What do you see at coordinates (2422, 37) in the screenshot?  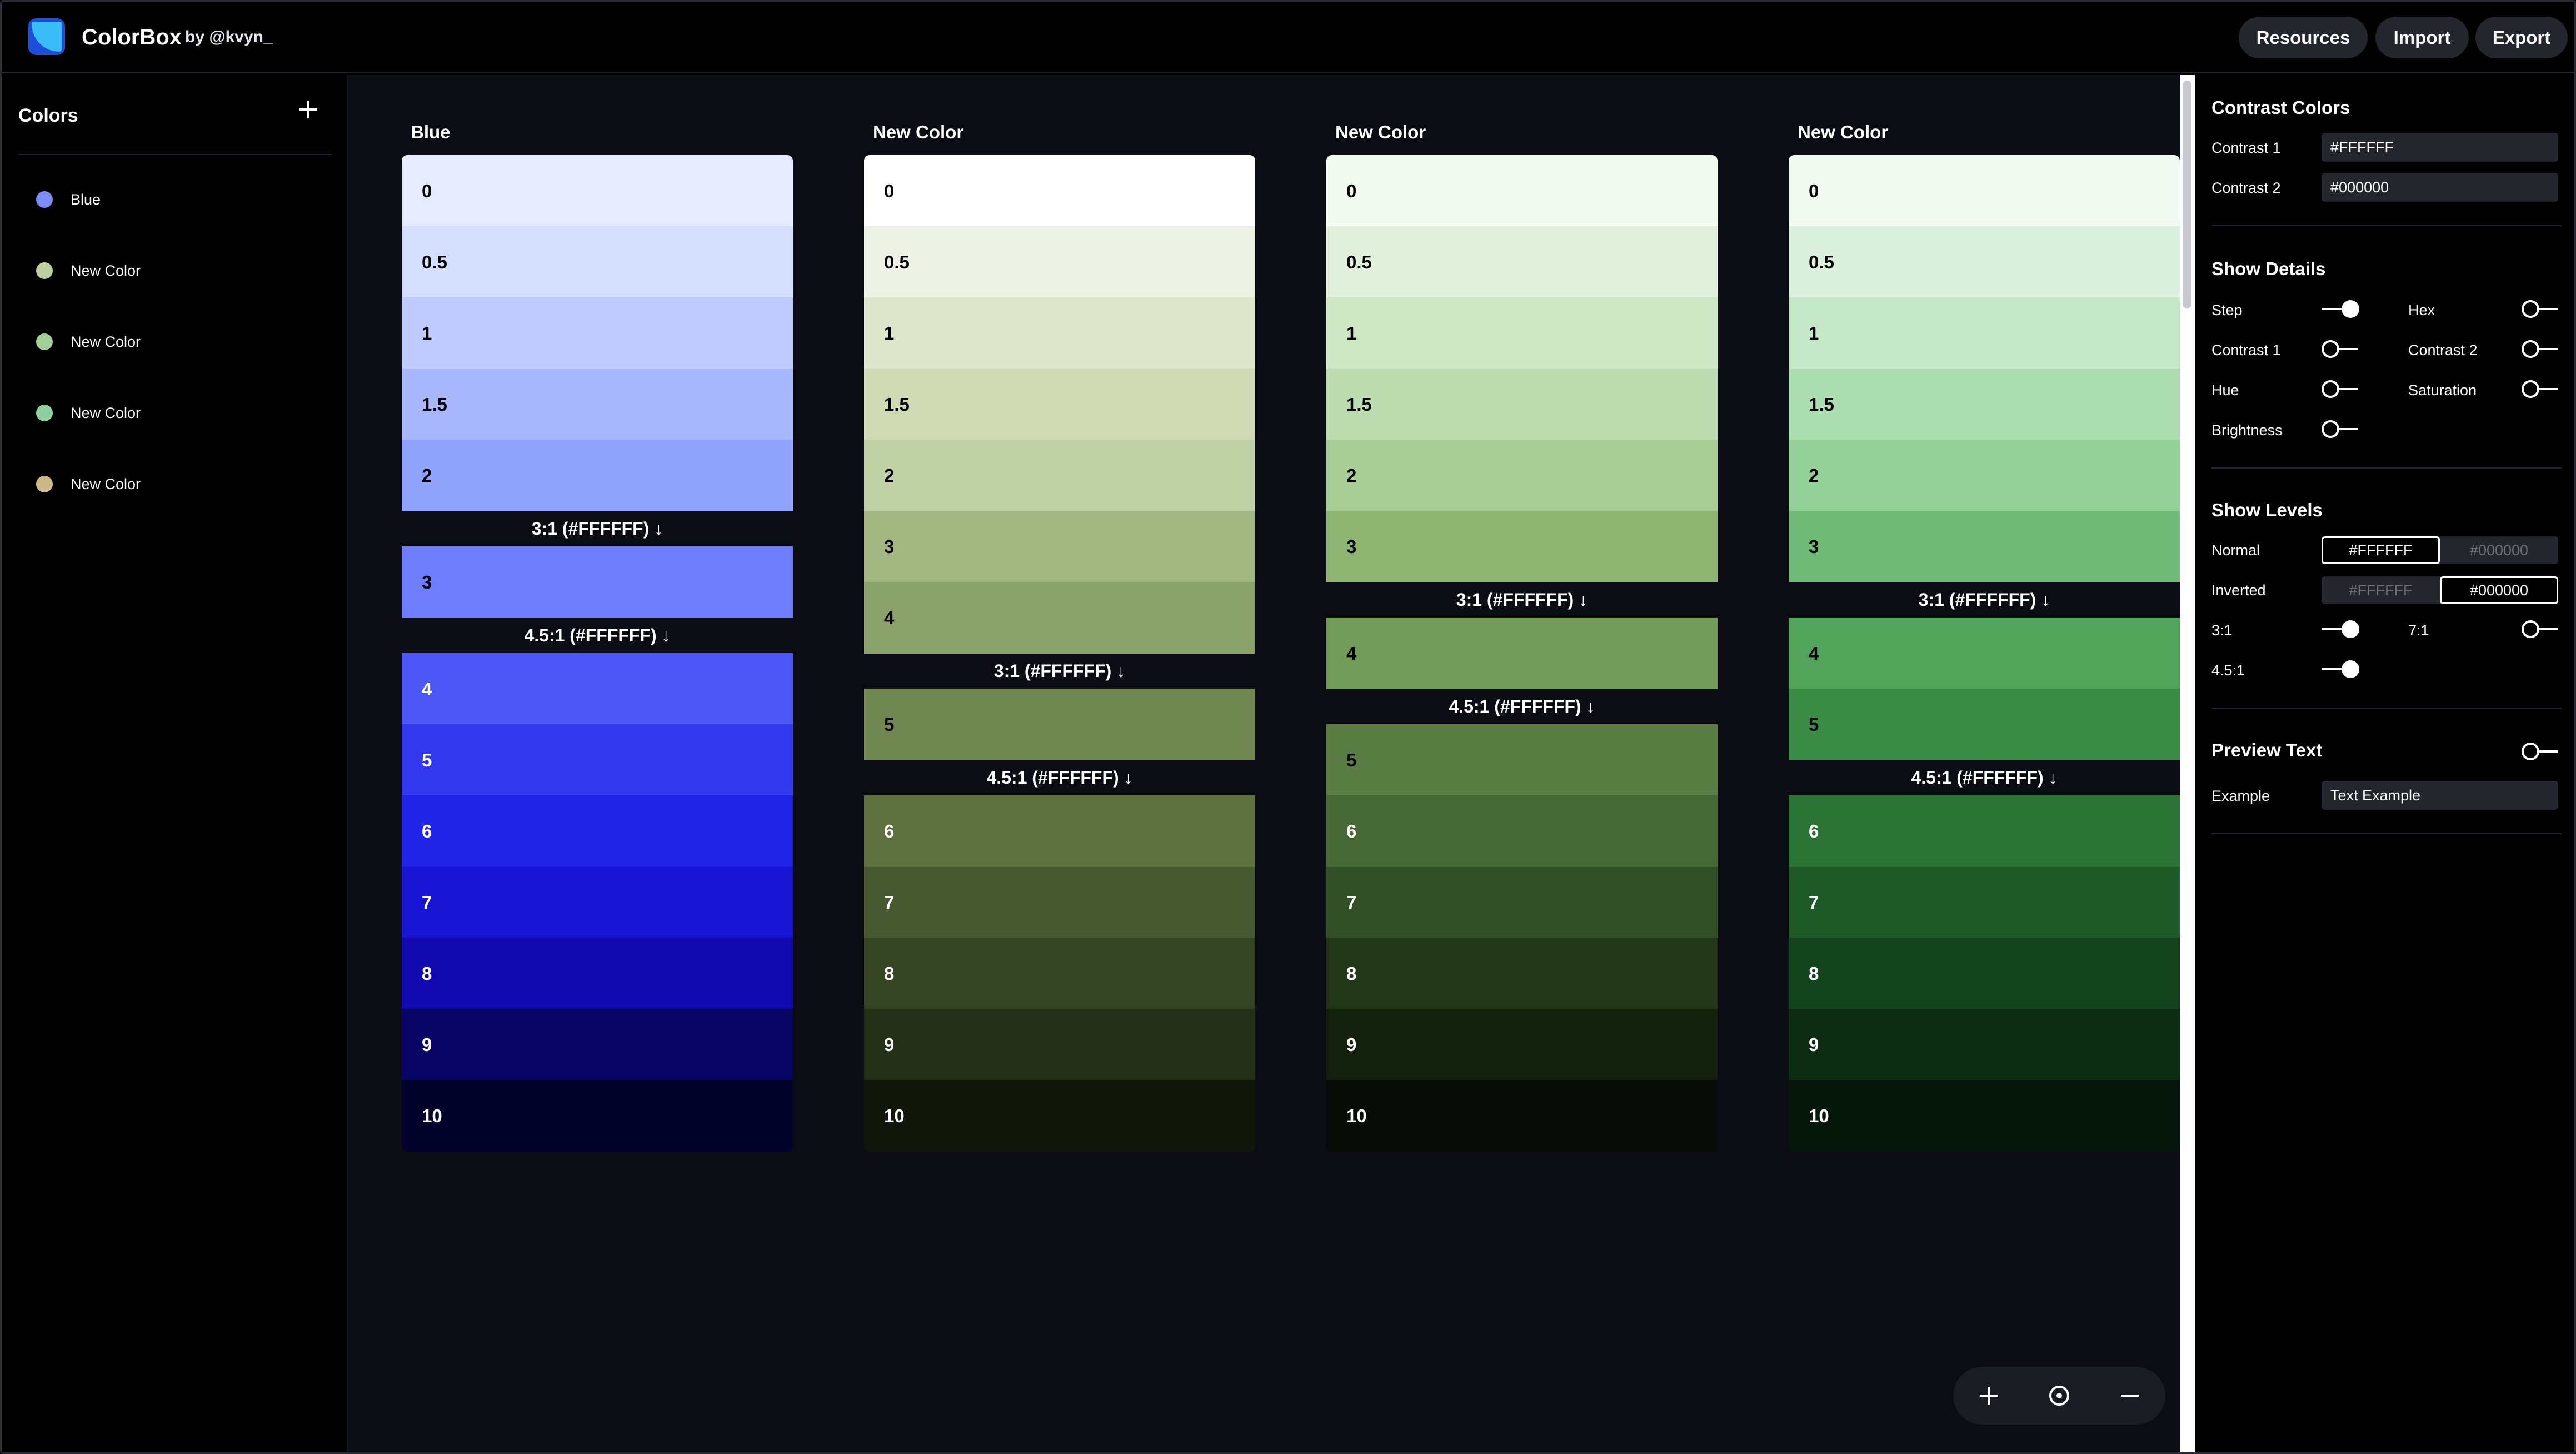 I see `import-button: Import` at bounding box center [2422, 37].